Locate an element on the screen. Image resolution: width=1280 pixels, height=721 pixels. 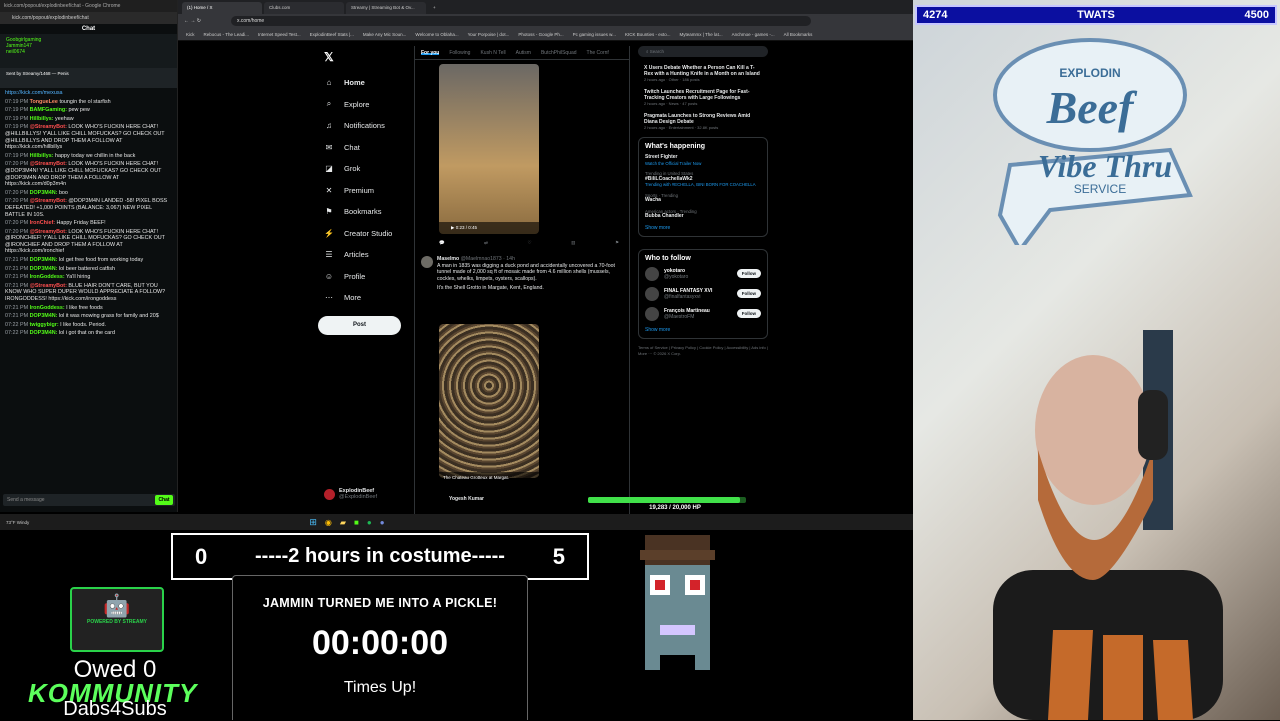
forward-icon: → is located at coordinates (192, 21).